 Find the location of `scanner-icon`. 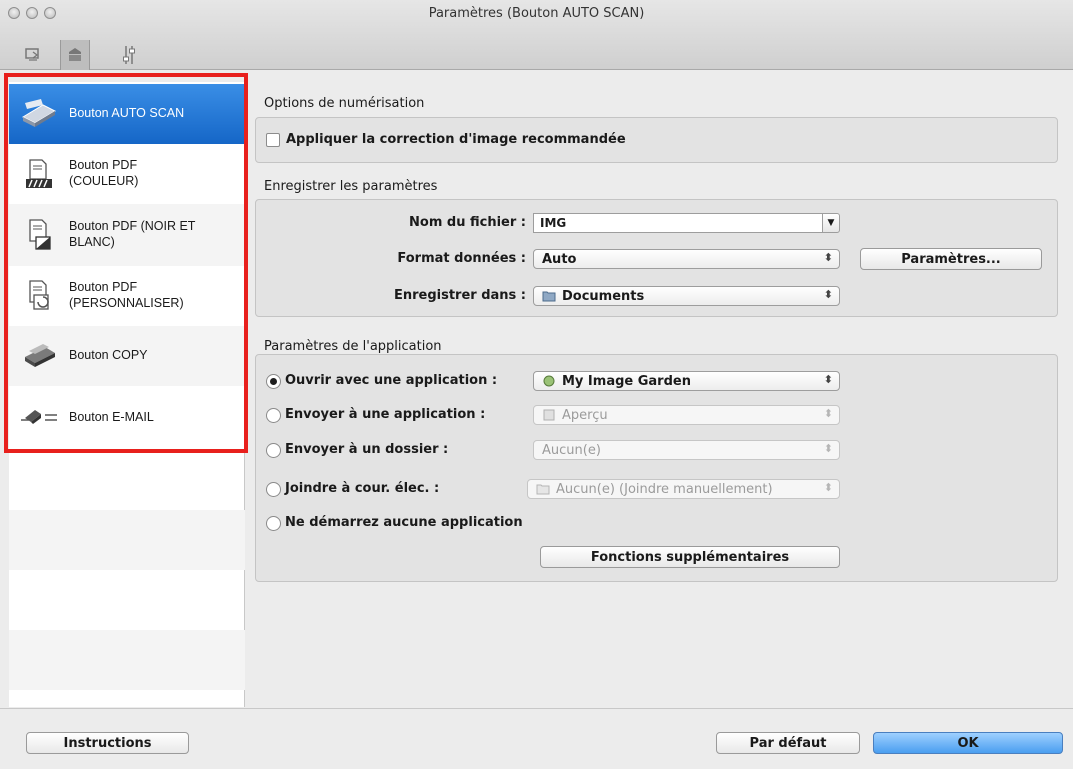

scanner-icon is located at coordinates (39, 114).